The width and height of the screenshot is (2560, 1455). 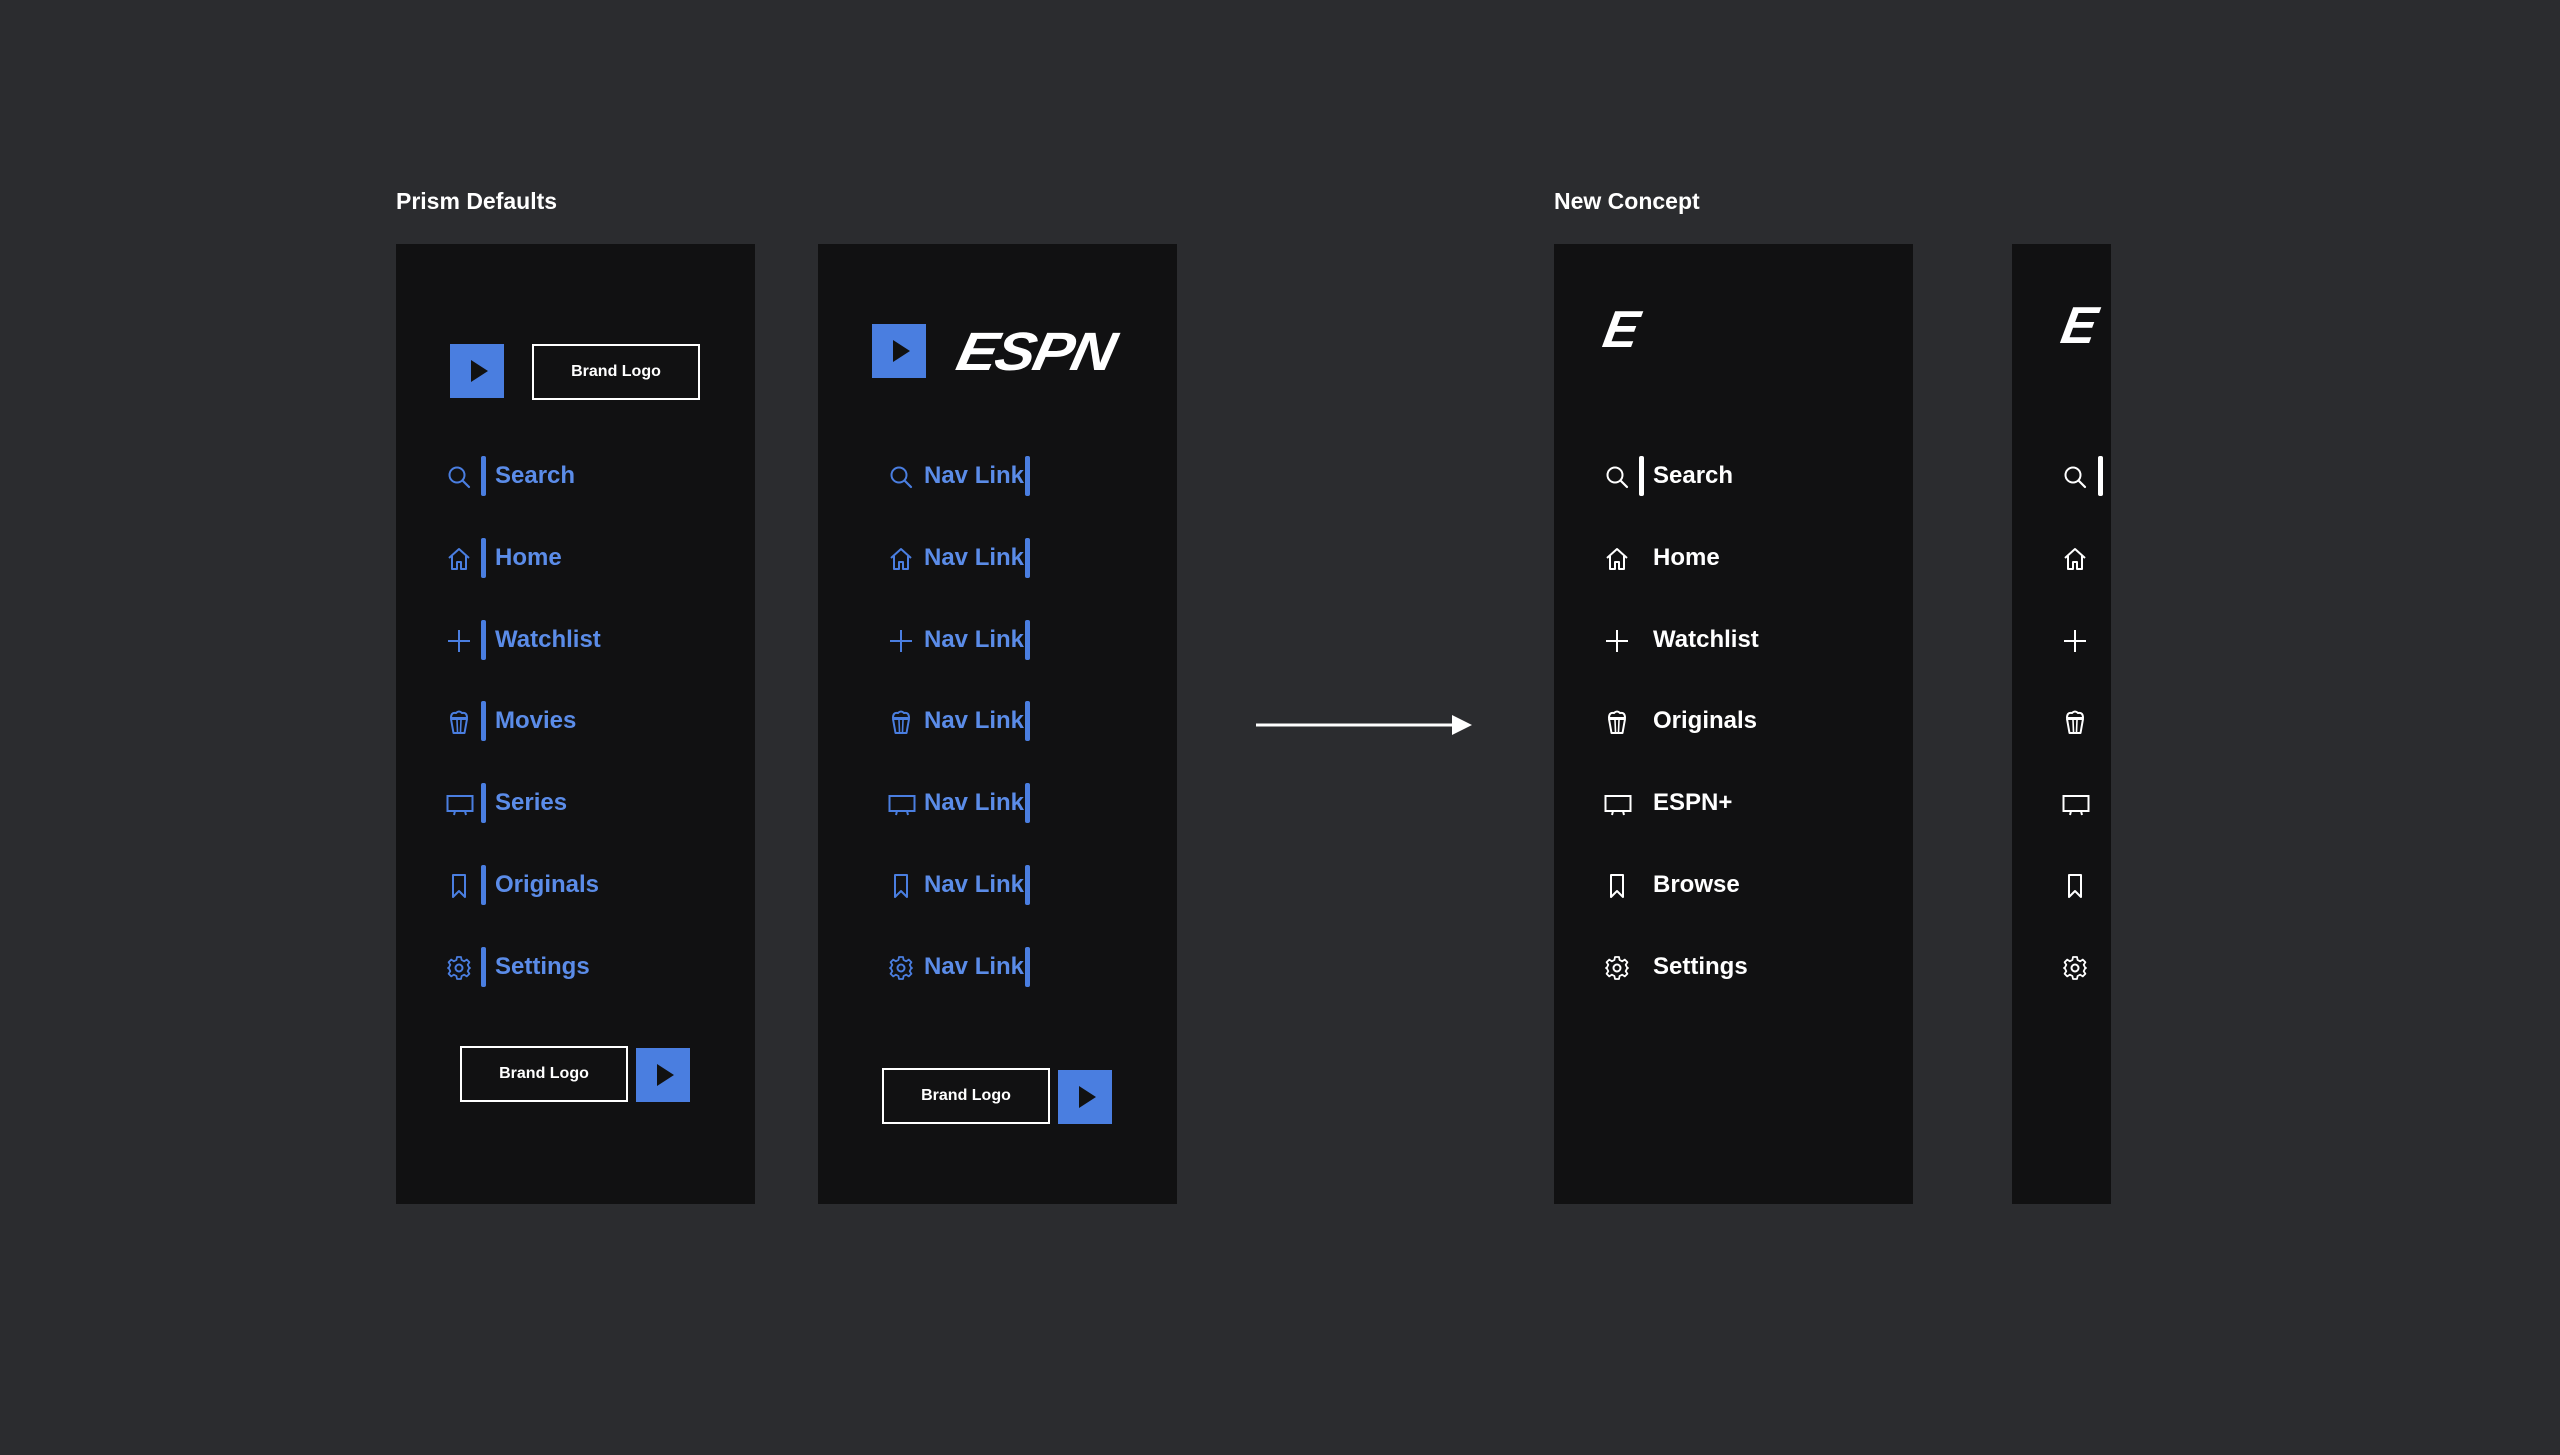 What do you see at coordinates (1035, 351) in the screenshot?
I see `espn-logo: ESPN` at bounding box center [1035, 351].